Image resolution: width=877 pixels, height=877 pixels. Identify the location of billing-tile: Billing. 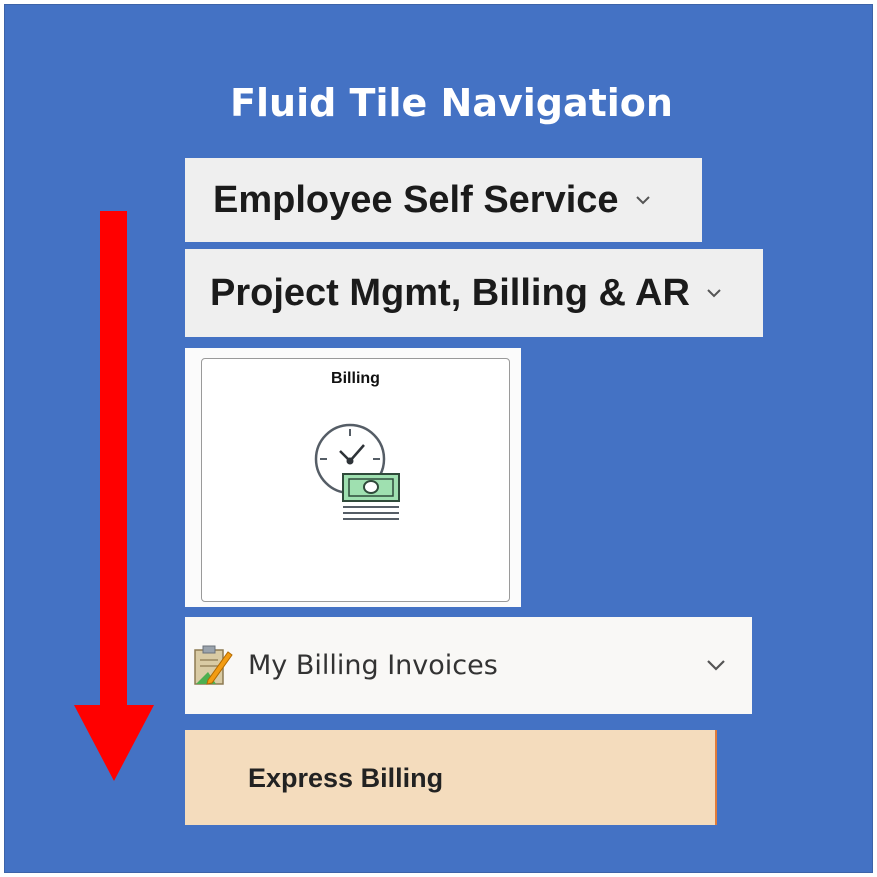
(355, 480).